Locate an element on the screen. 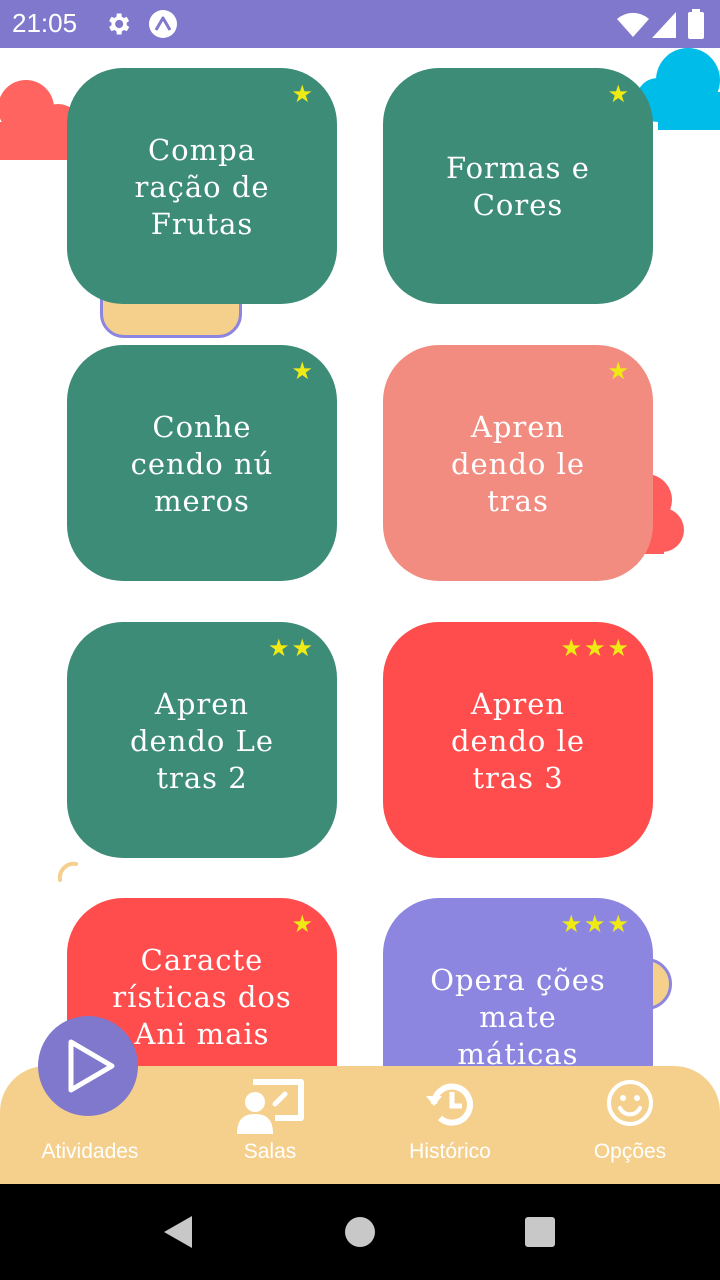 Image resolution: width=720 pixels, height=1280 pixels. activity-card-conhecendo-numeros: ★ Conhe cendo nú meros is located at coordinates (202, 463).